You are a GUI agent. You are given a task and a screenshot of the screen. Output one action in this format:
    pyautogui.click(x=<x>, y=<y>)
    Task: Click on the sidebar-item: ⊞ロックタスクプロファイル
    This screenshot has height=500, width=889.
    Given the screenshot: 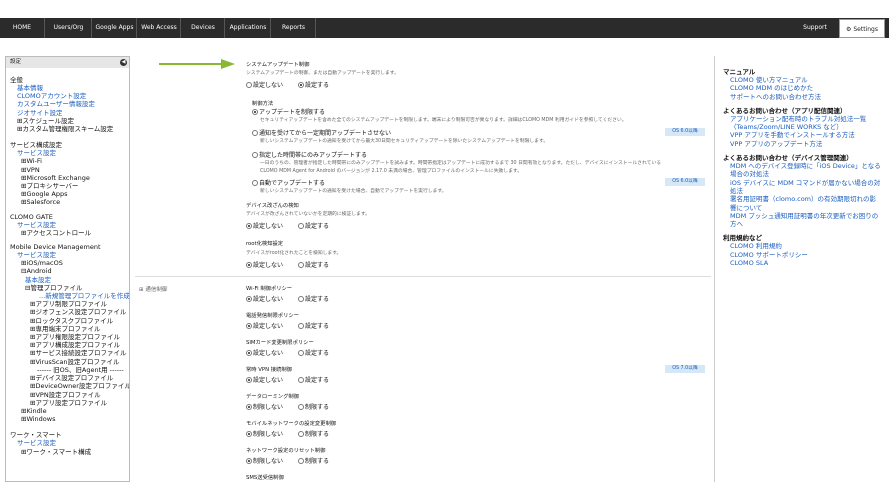 What is the action you would take?
    pyautogui.click(x=67, y=321)
    